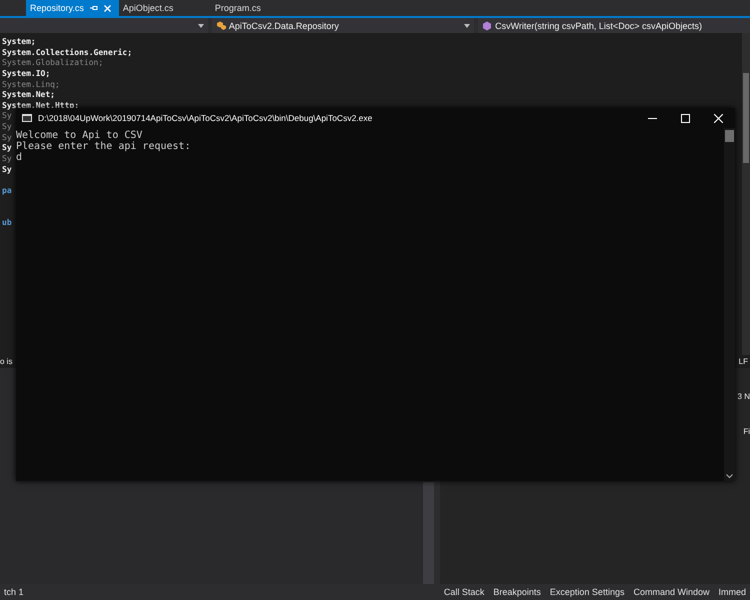 The image size is (750, 600). Describe the element at coordinates (72, 8) in the screenshot. I see `file-tab: Repository.cs` at that location.